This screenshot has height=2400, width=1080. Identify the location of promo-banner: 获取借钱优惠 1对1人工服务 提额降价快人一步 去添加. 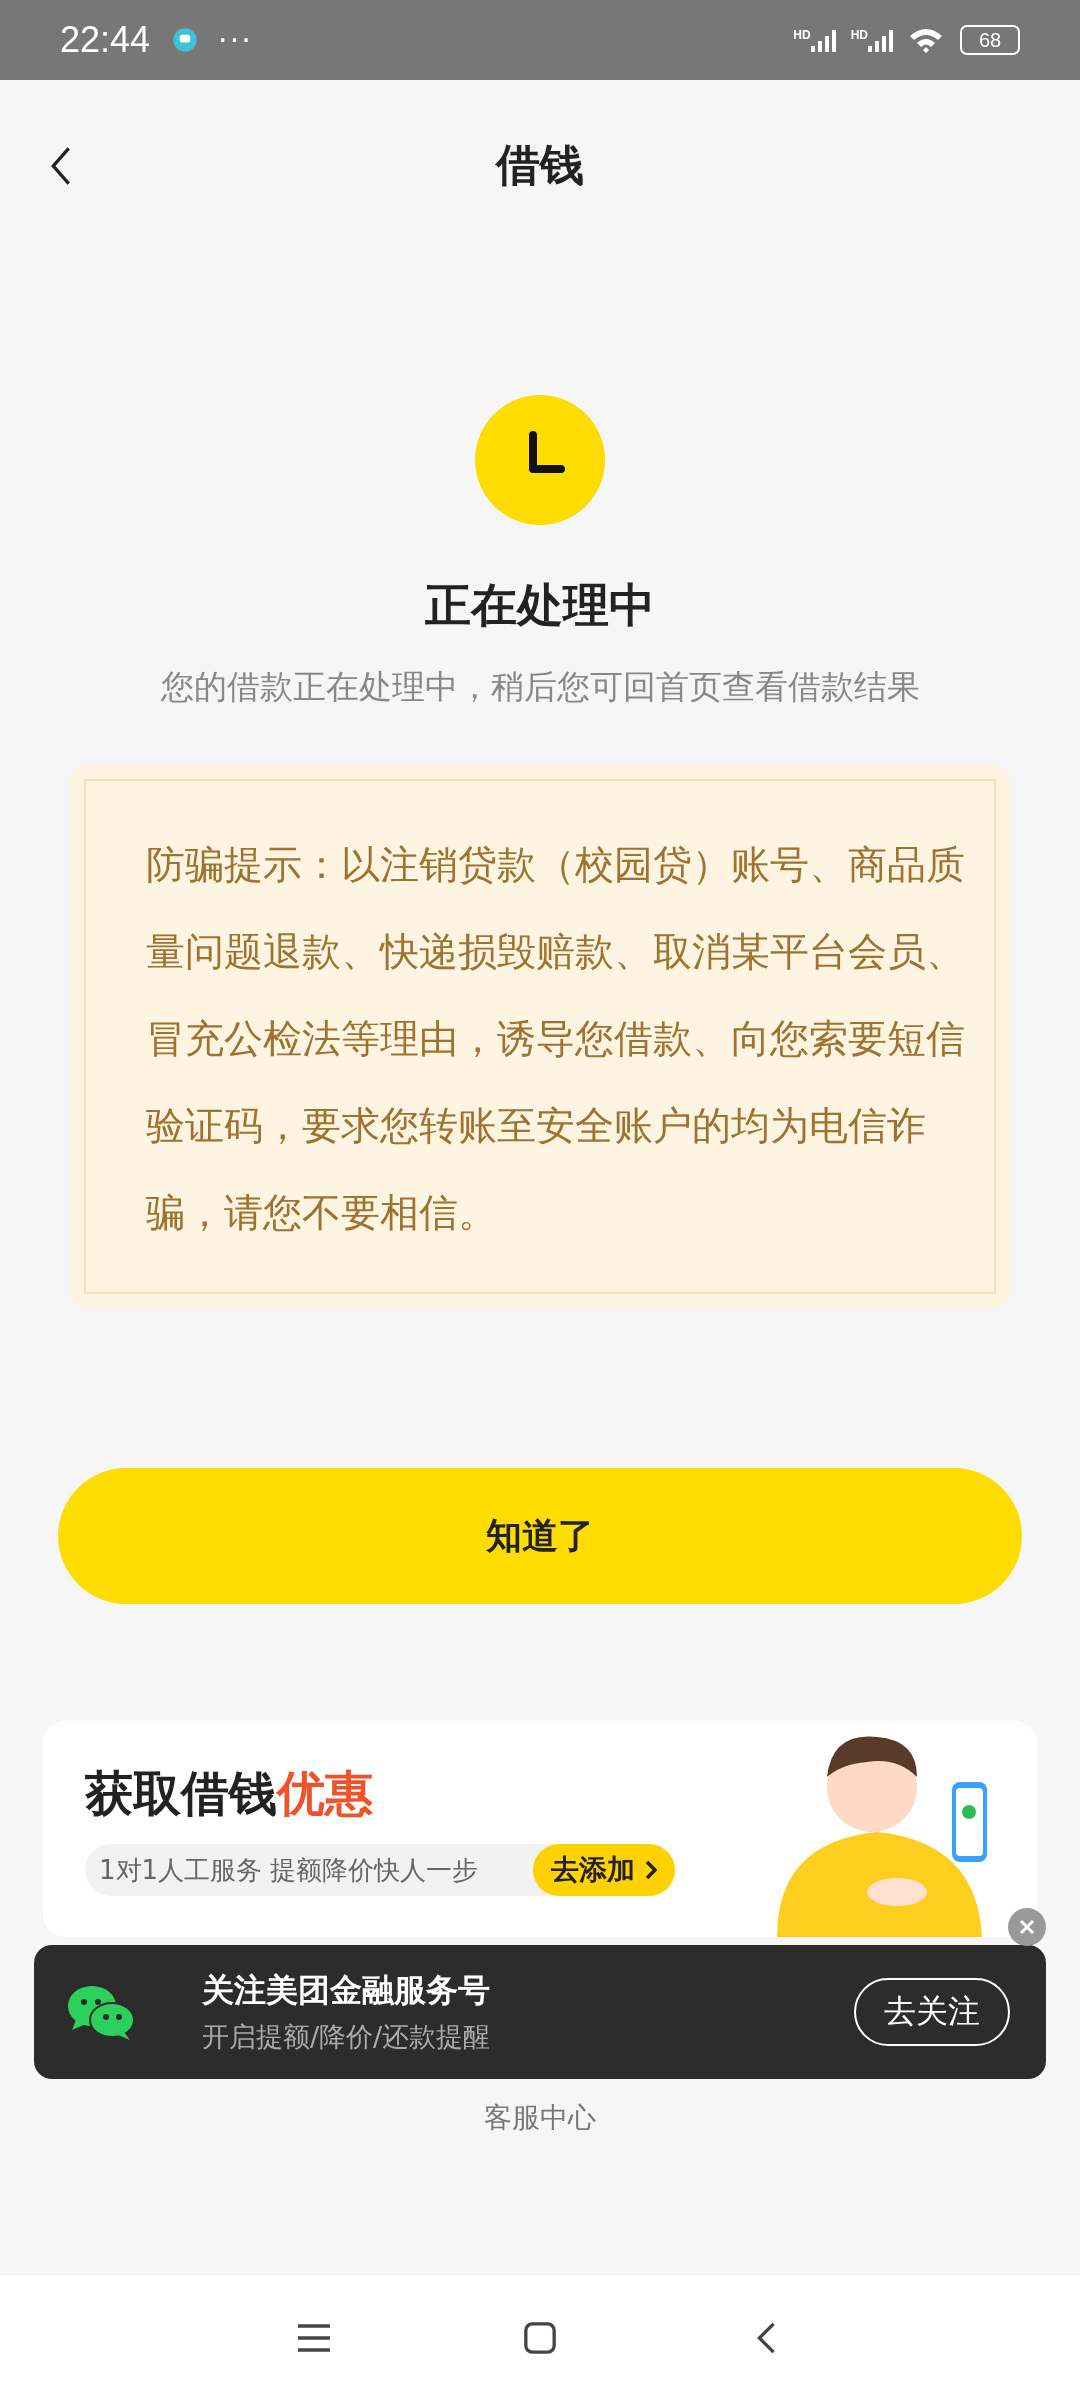
(540, 1829).